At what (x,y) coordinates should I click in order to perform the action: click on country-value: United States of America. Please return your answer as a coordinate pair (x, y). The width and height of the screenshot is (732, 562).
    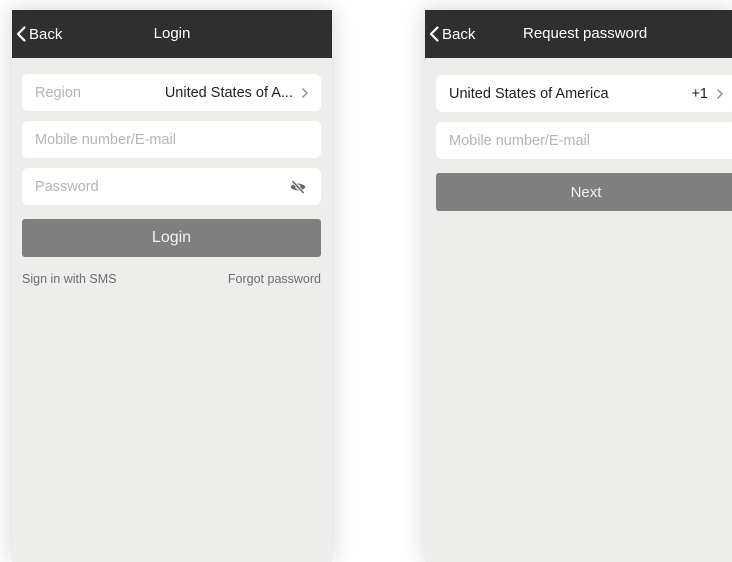
    Looking at the image, I should click on (529, 93).